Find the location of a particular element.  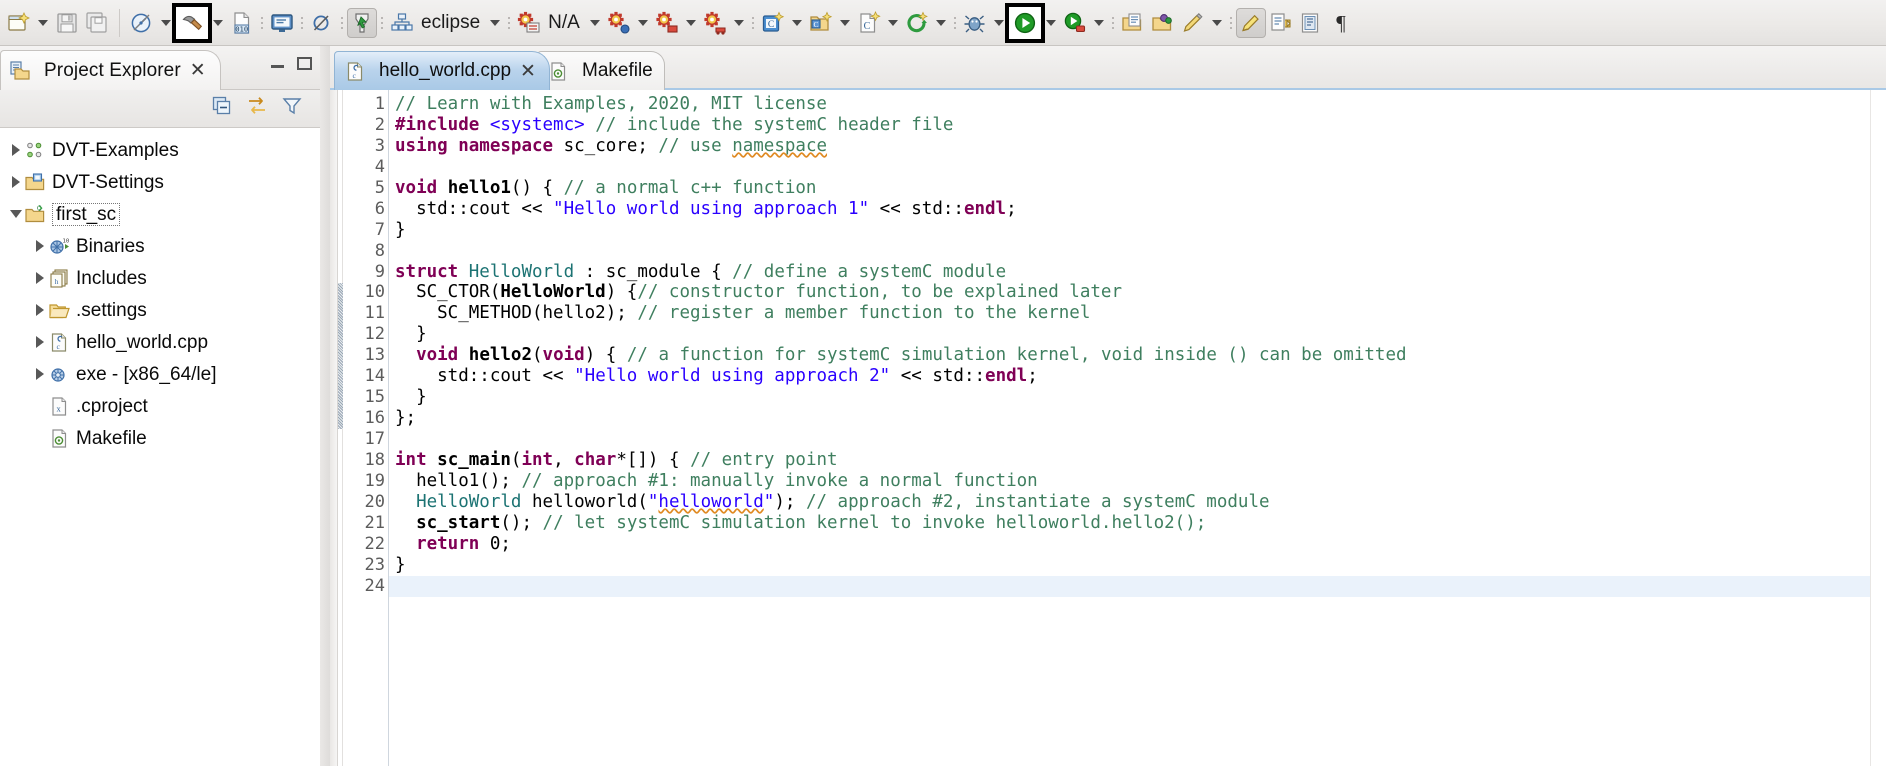

new-target-icon is located at coordinates (917, 23).